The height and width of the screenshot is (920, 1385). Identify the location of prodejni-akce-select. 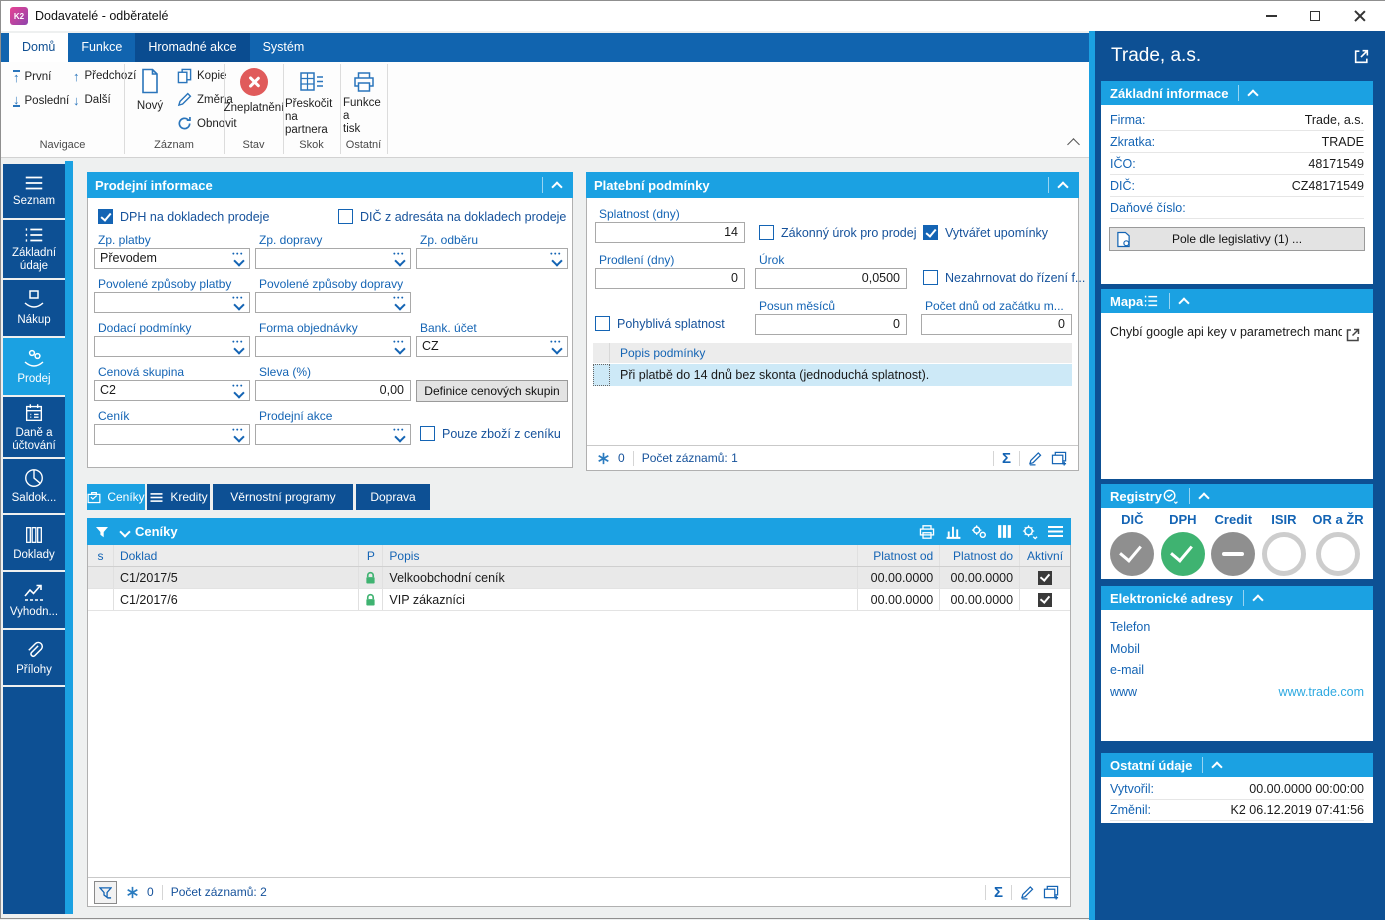
(333, 434).